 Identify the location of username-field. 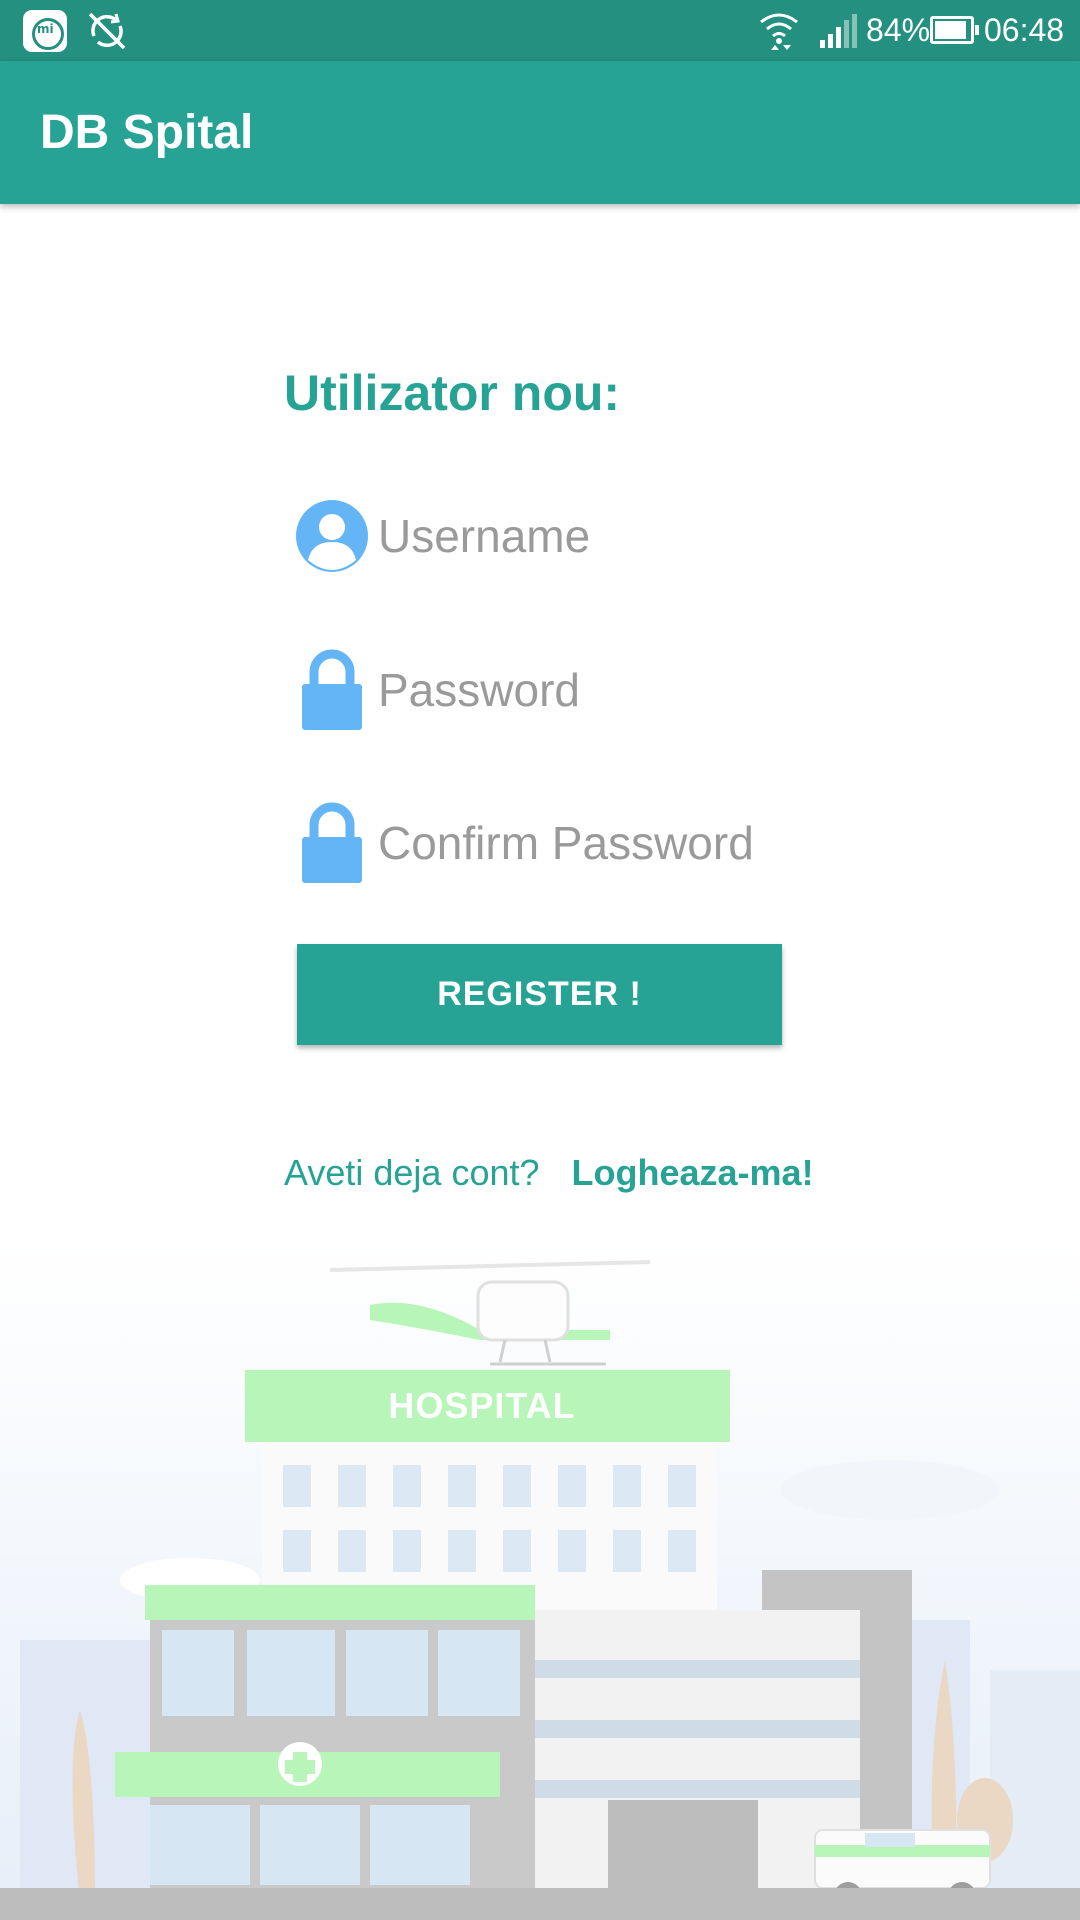
(554, 536).